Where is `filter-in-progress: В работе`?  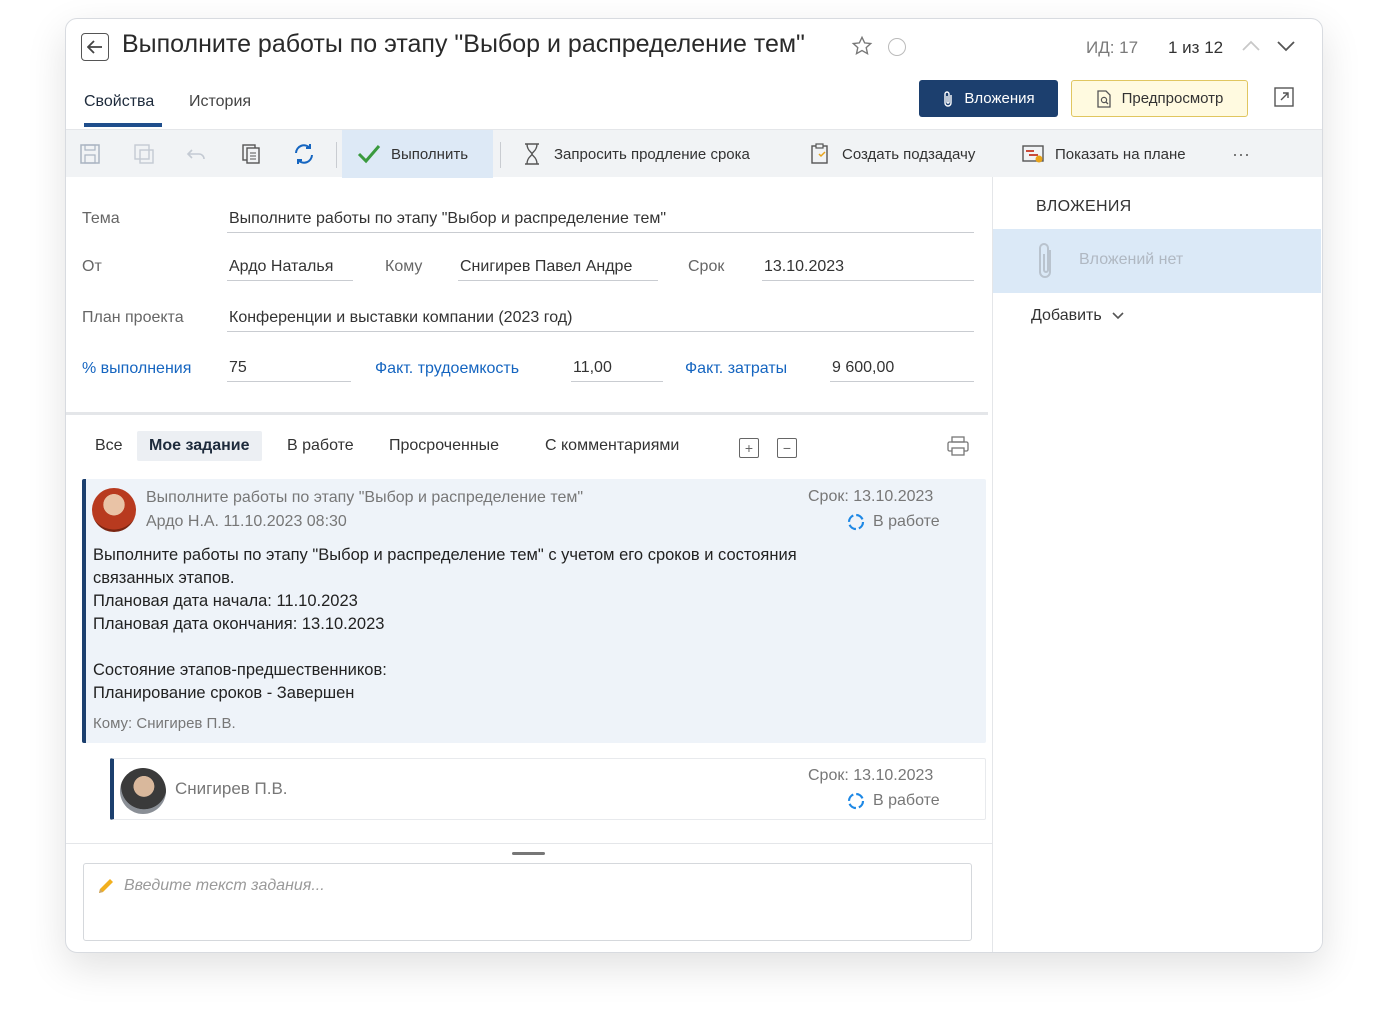 filter-in-progress: В работе is located at coordinates (320, 446).